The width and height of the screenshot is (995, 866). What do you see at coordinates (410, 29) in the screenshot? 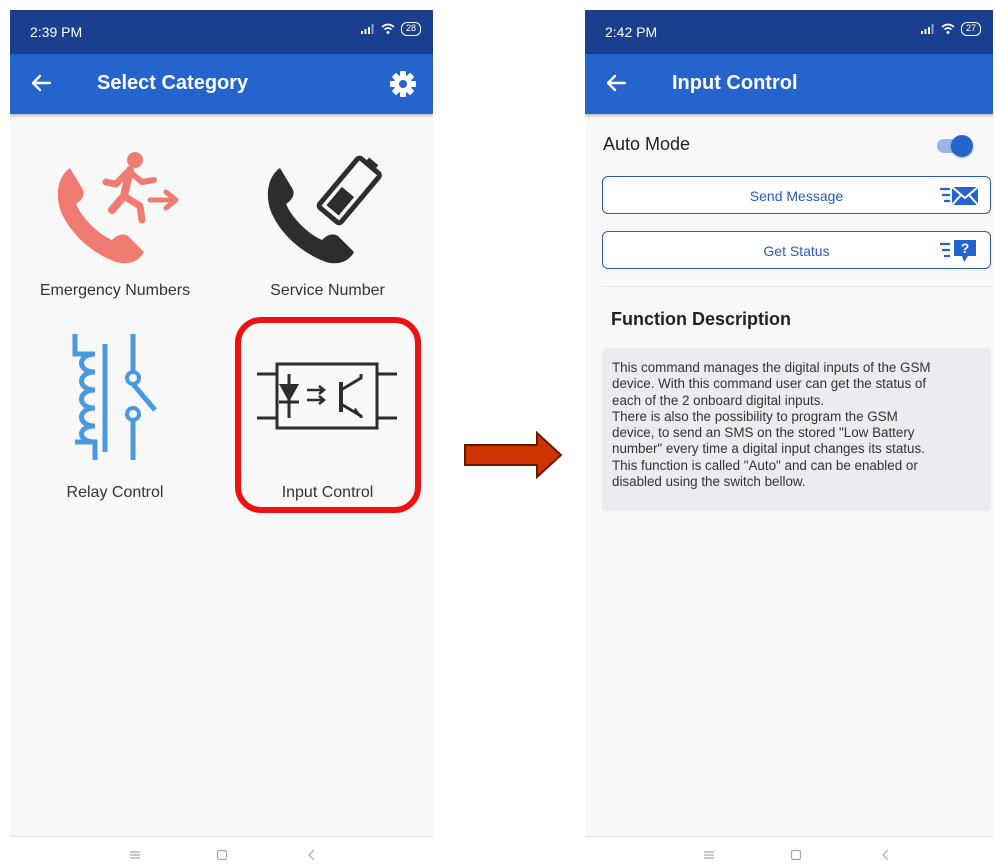
I see `battery-icon: 28` at bounding box center [410, 29].